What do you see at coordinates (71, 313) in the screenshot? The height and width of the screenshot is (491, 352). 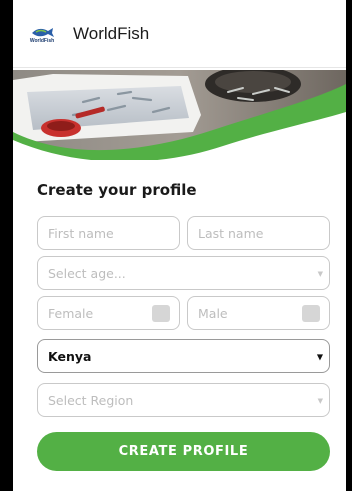 I see `female-label: Female` at bounding box center [71, 313].